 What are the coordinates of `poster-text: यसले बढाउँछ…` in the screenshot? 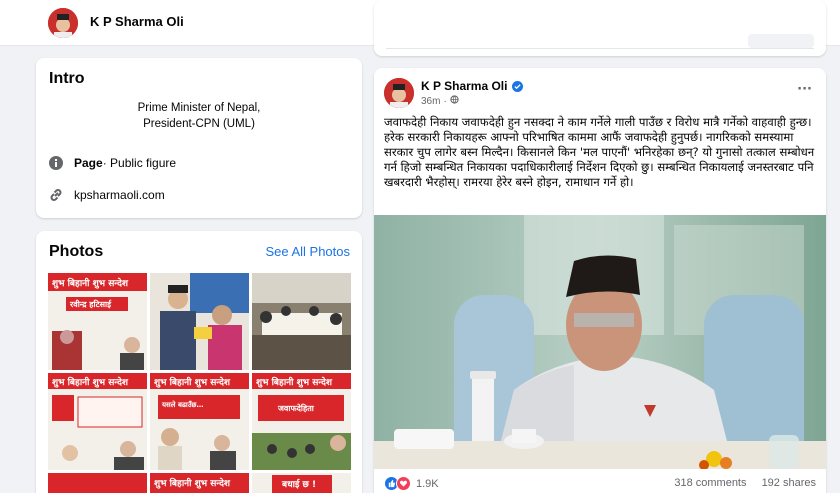 It's located at (183, 405).